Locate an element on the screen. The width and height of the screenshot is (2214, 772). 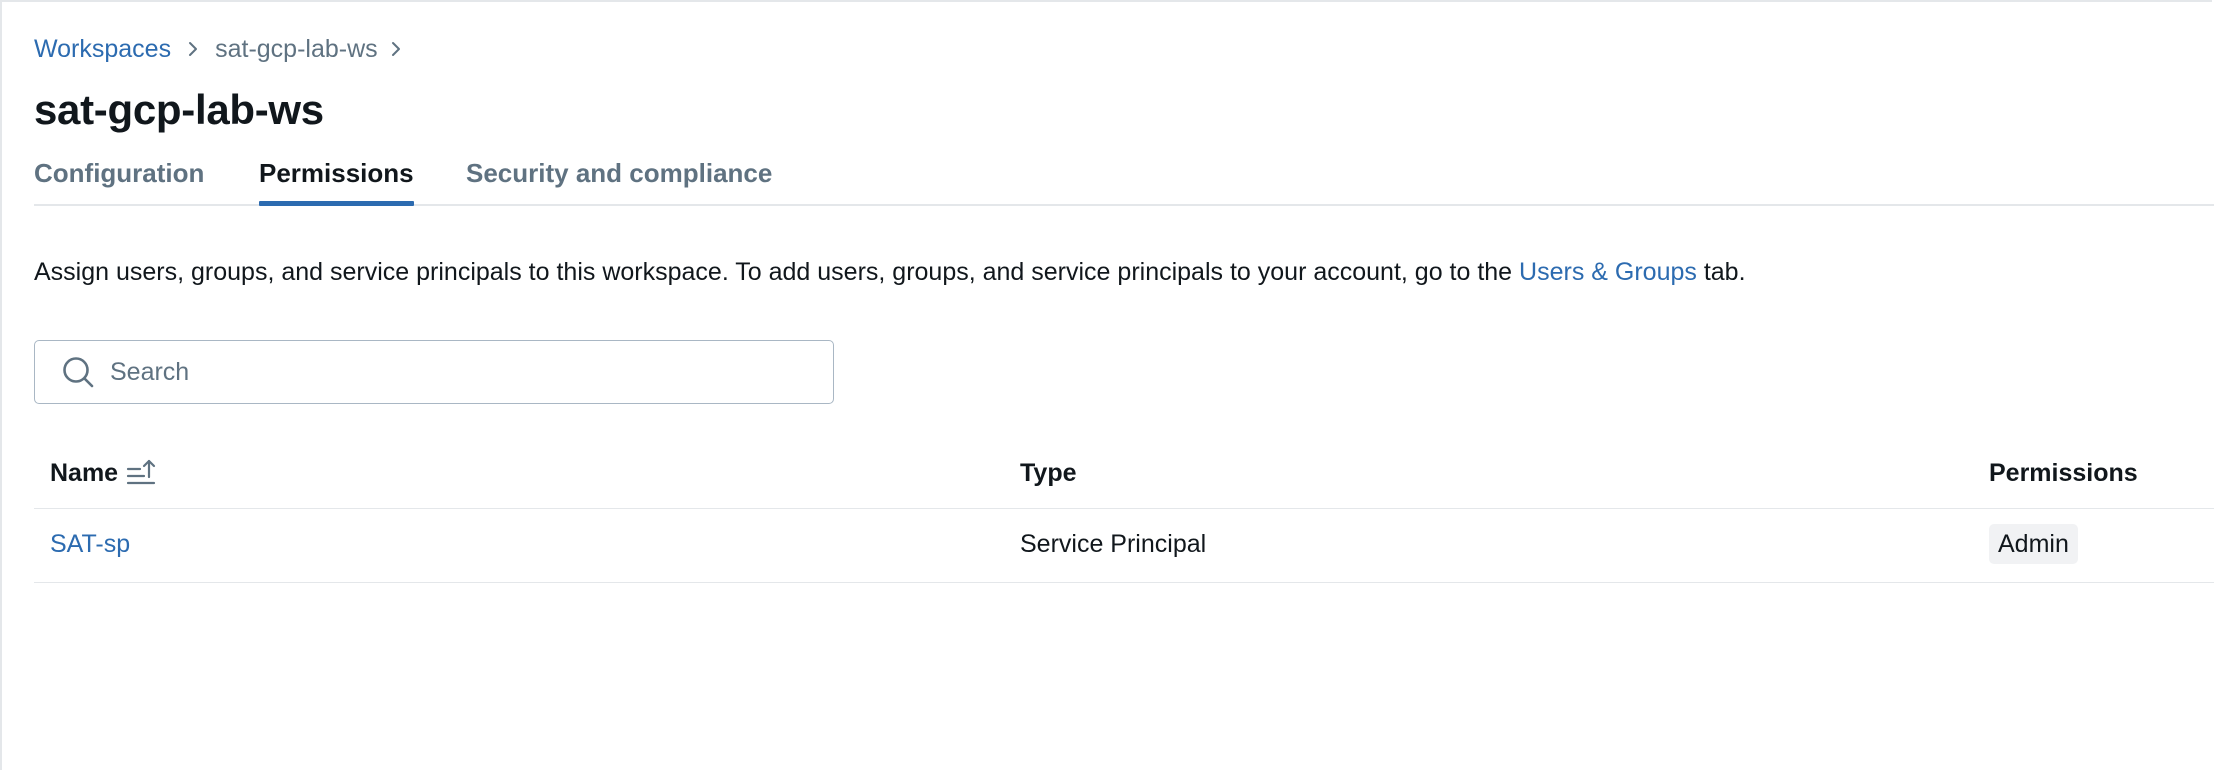
breadcrumb-workspaces-link: Workspaces is located at coordinates (102, 49).